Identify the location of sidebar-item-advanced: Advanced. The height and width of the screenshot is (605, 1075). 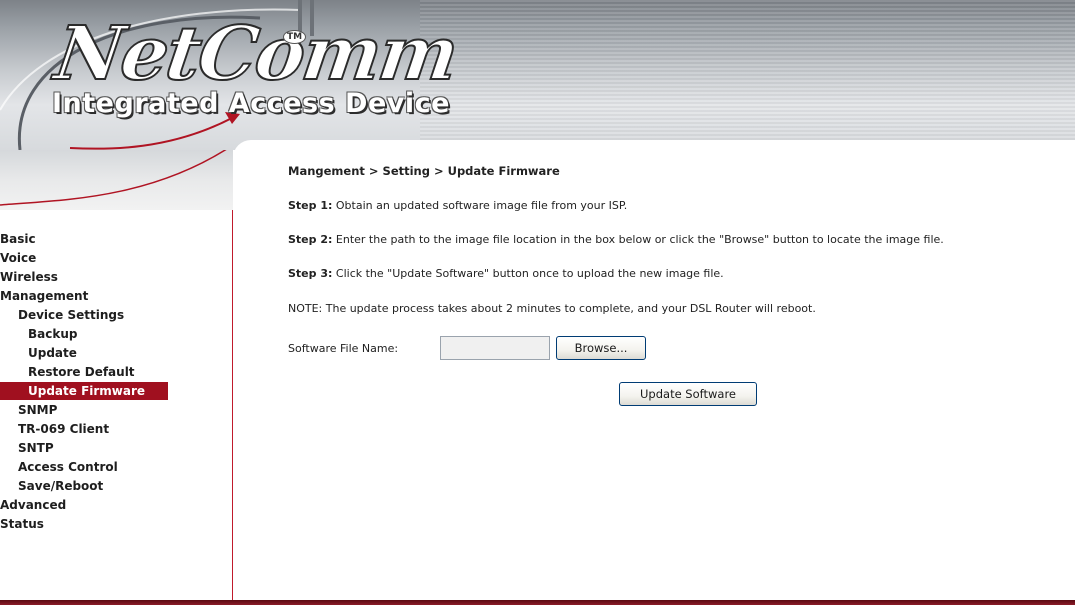
(33, 505).